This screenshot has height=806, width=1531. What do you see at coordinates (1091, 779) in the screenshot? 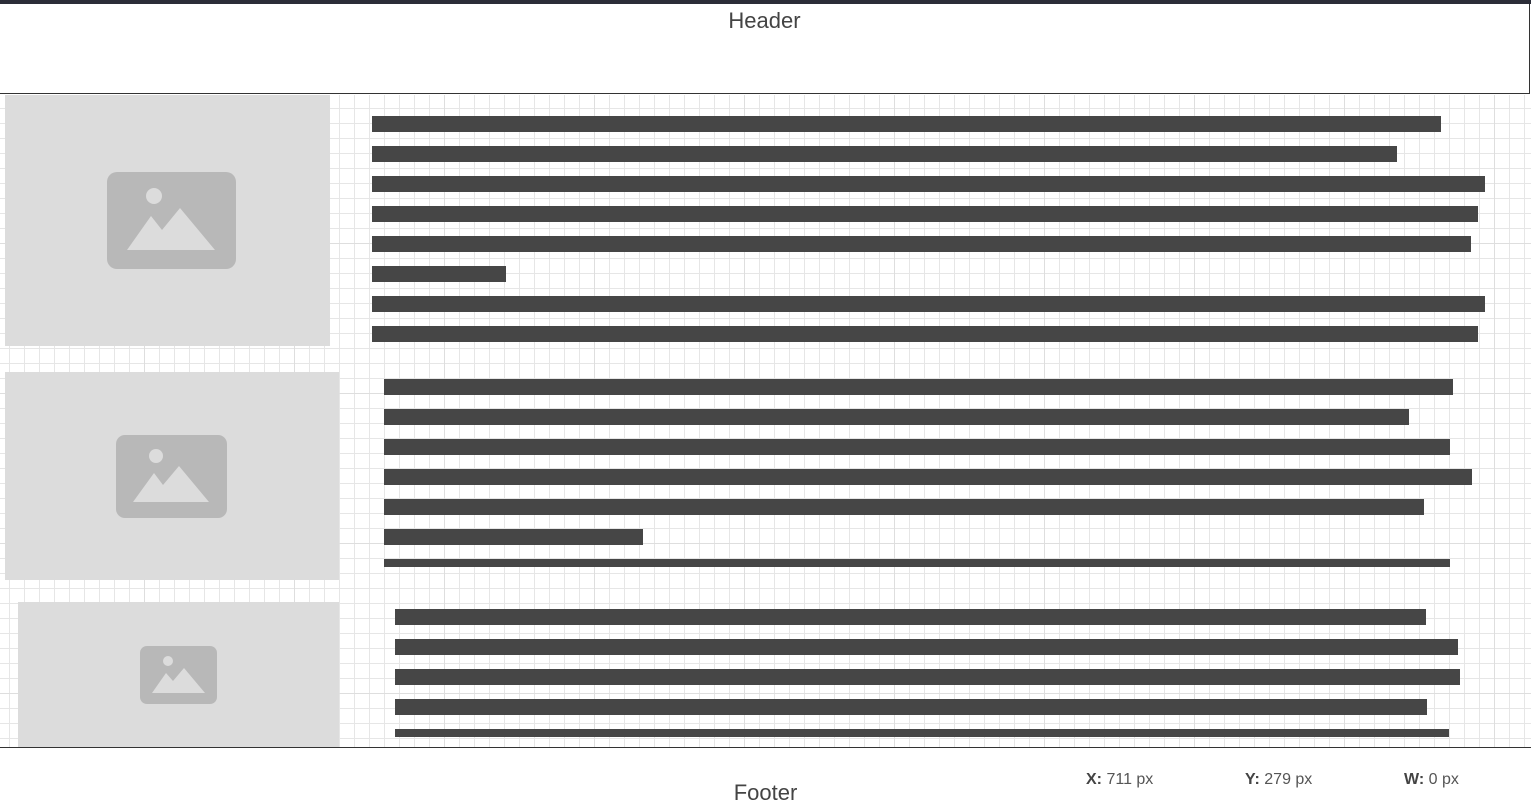
I see `x-readout-label: X` at bounding box center [1091, 779].